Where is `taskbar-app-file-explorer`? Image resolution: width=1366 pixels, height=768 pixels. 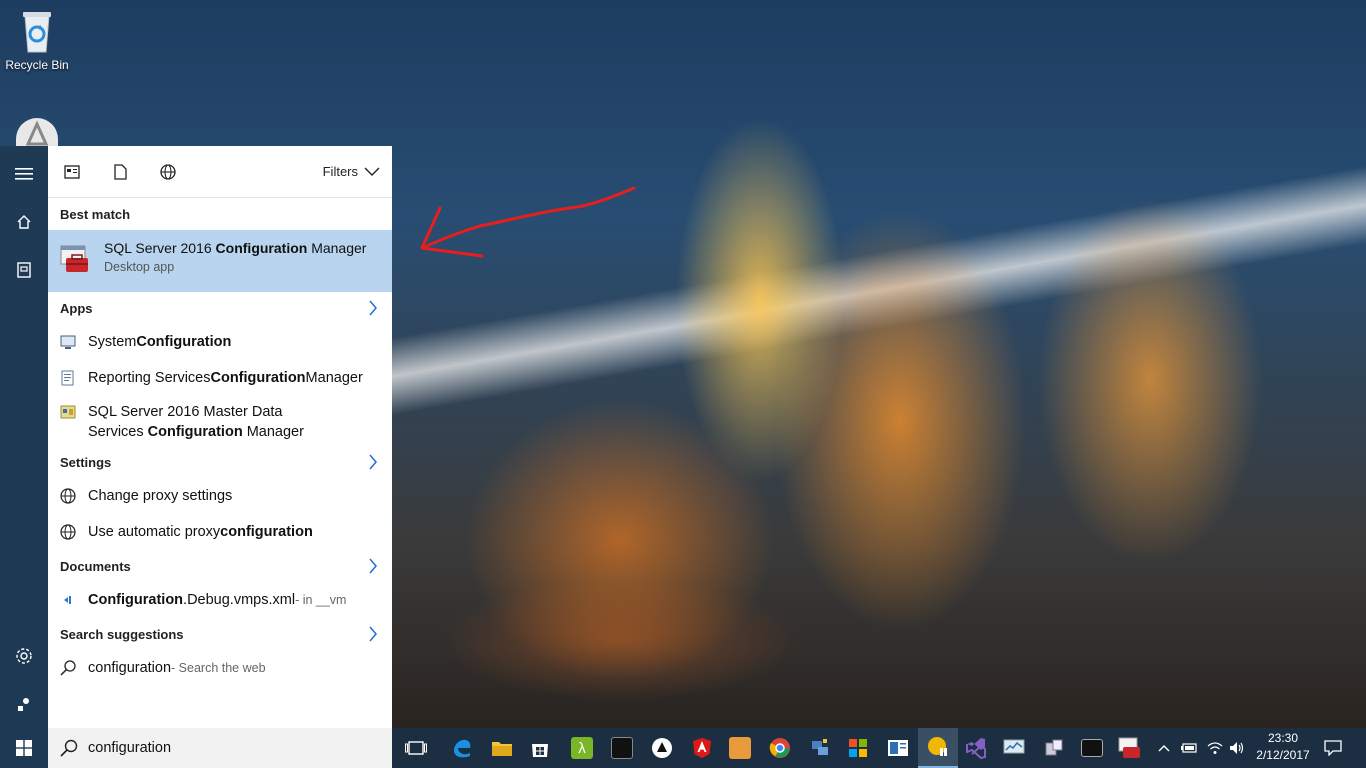 taskbar-app-file-explorer is located at coordinates (502, 748).